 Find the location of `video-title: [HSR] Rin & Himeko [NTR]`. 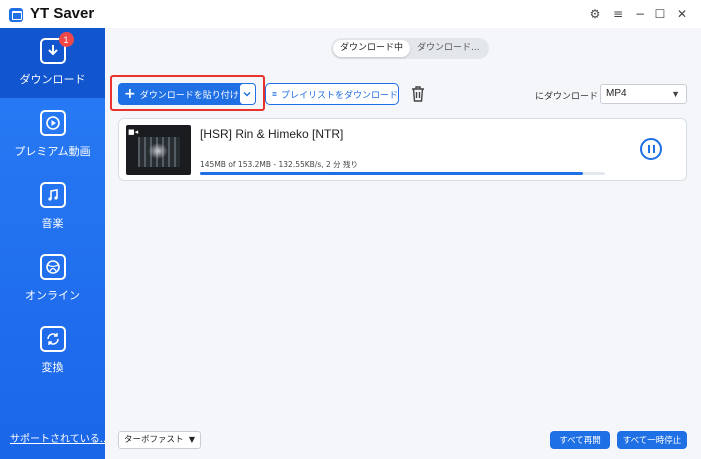

video-title: [HSR] Rin & Himeko [NTR] is located at coordinates (272, 134).